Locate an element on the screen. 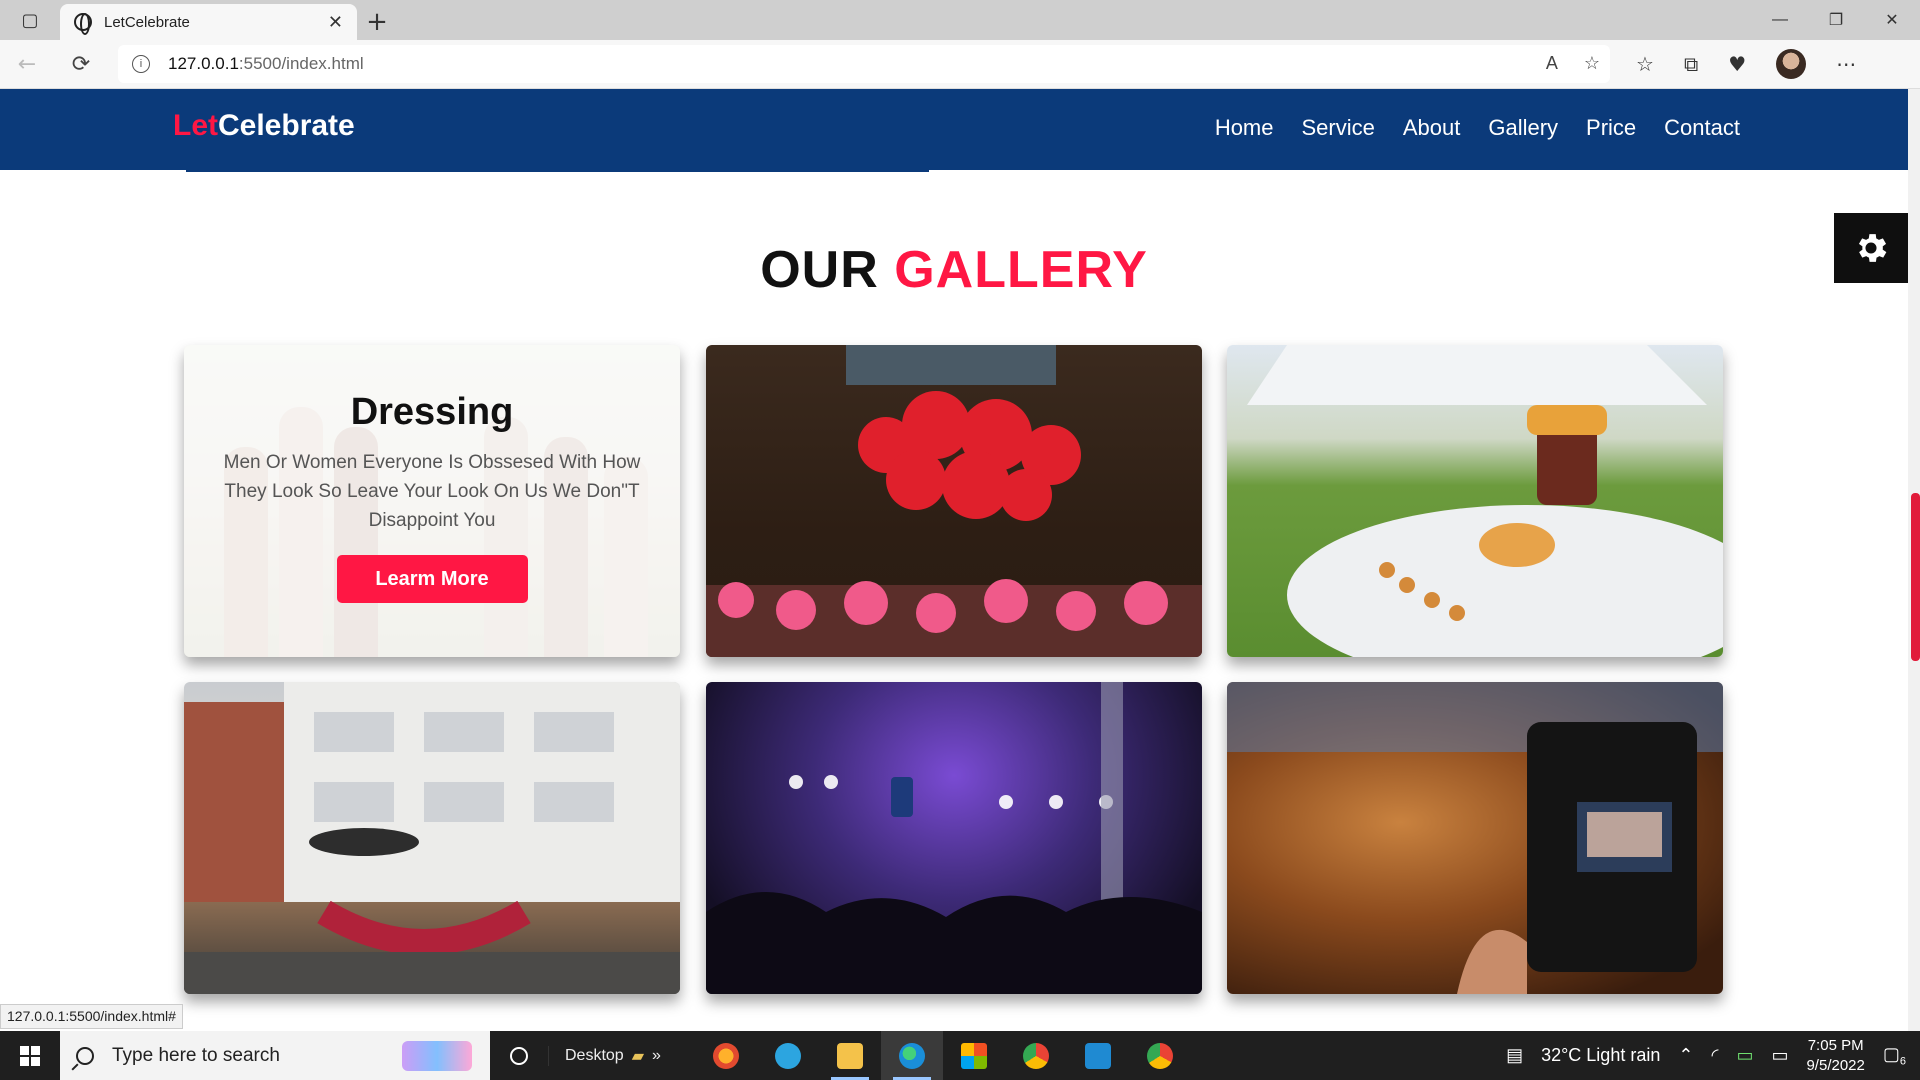  restore-button: ❐ is located at coordinates (1836, 20).